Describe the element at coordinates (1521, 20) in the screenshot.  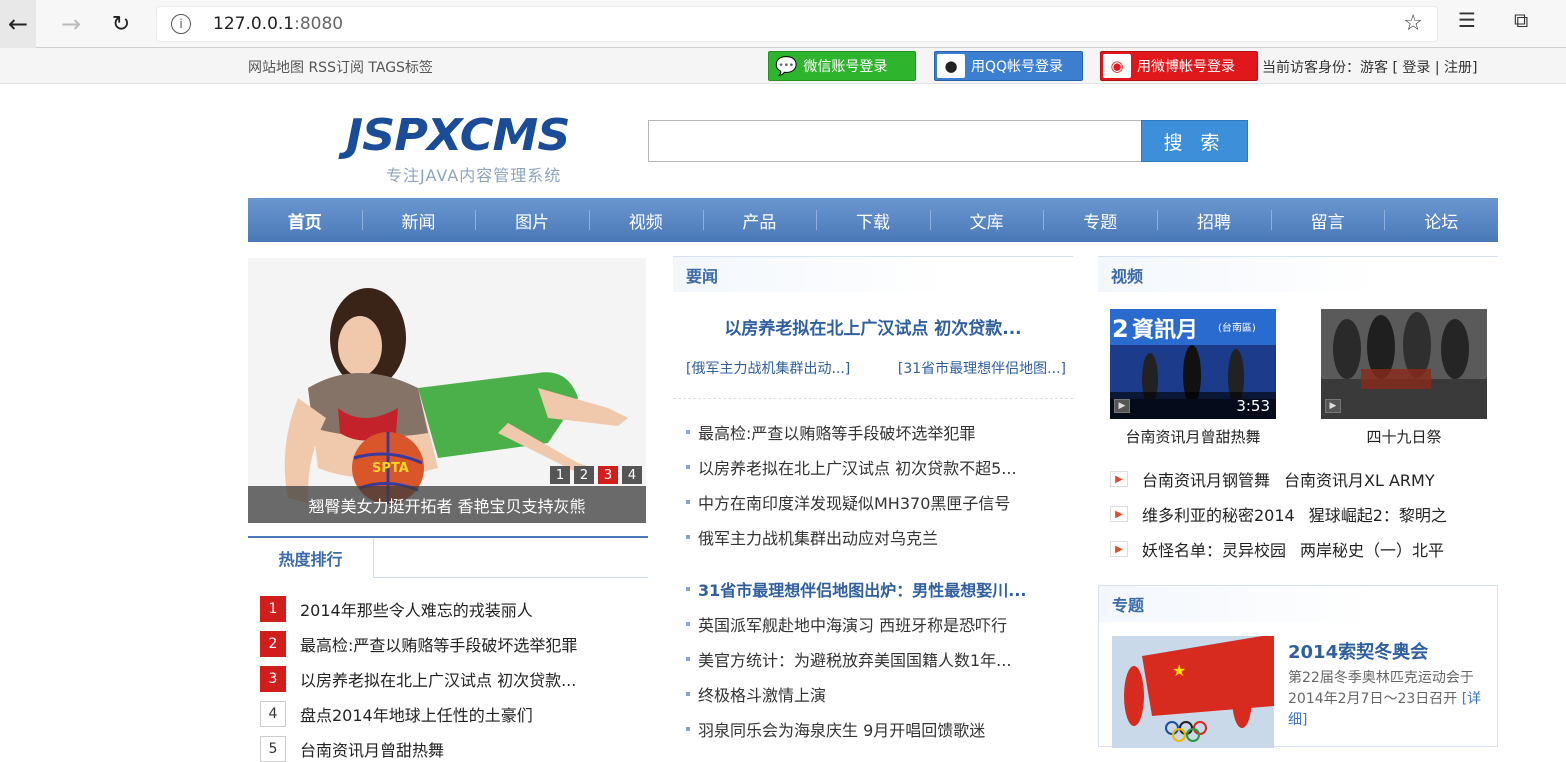
I see `collections-icon: ⧉` at that location.